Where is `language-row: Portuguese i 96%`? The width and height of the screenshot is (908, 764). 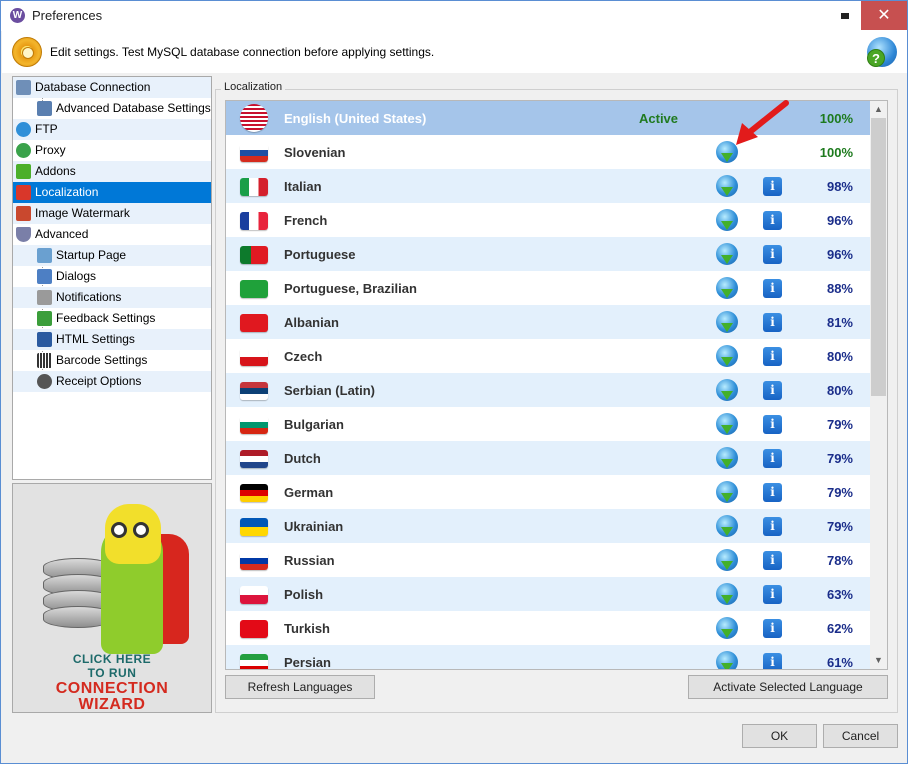 language-row: Portuguese i 96% is located at coordinates (548, 254).